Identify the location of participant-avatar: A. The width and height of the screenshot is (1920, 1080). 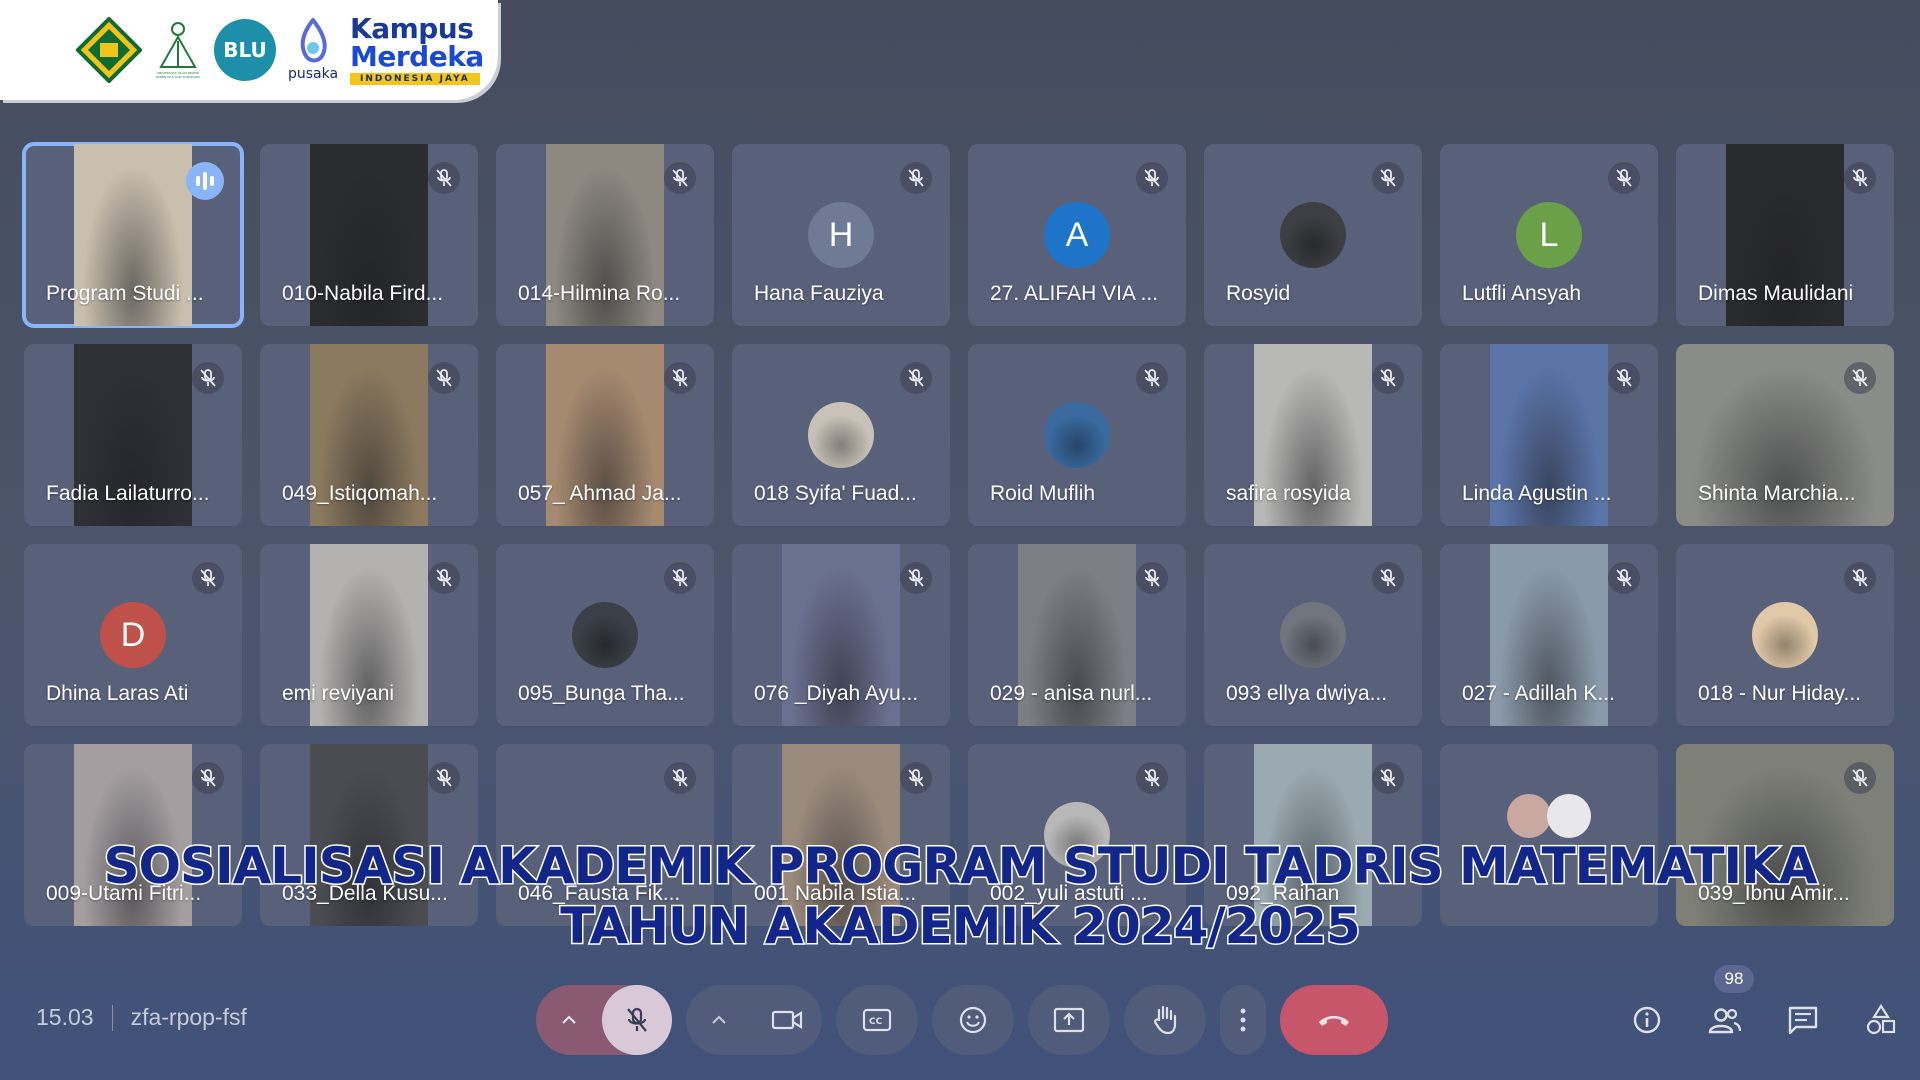
(1077, 235).